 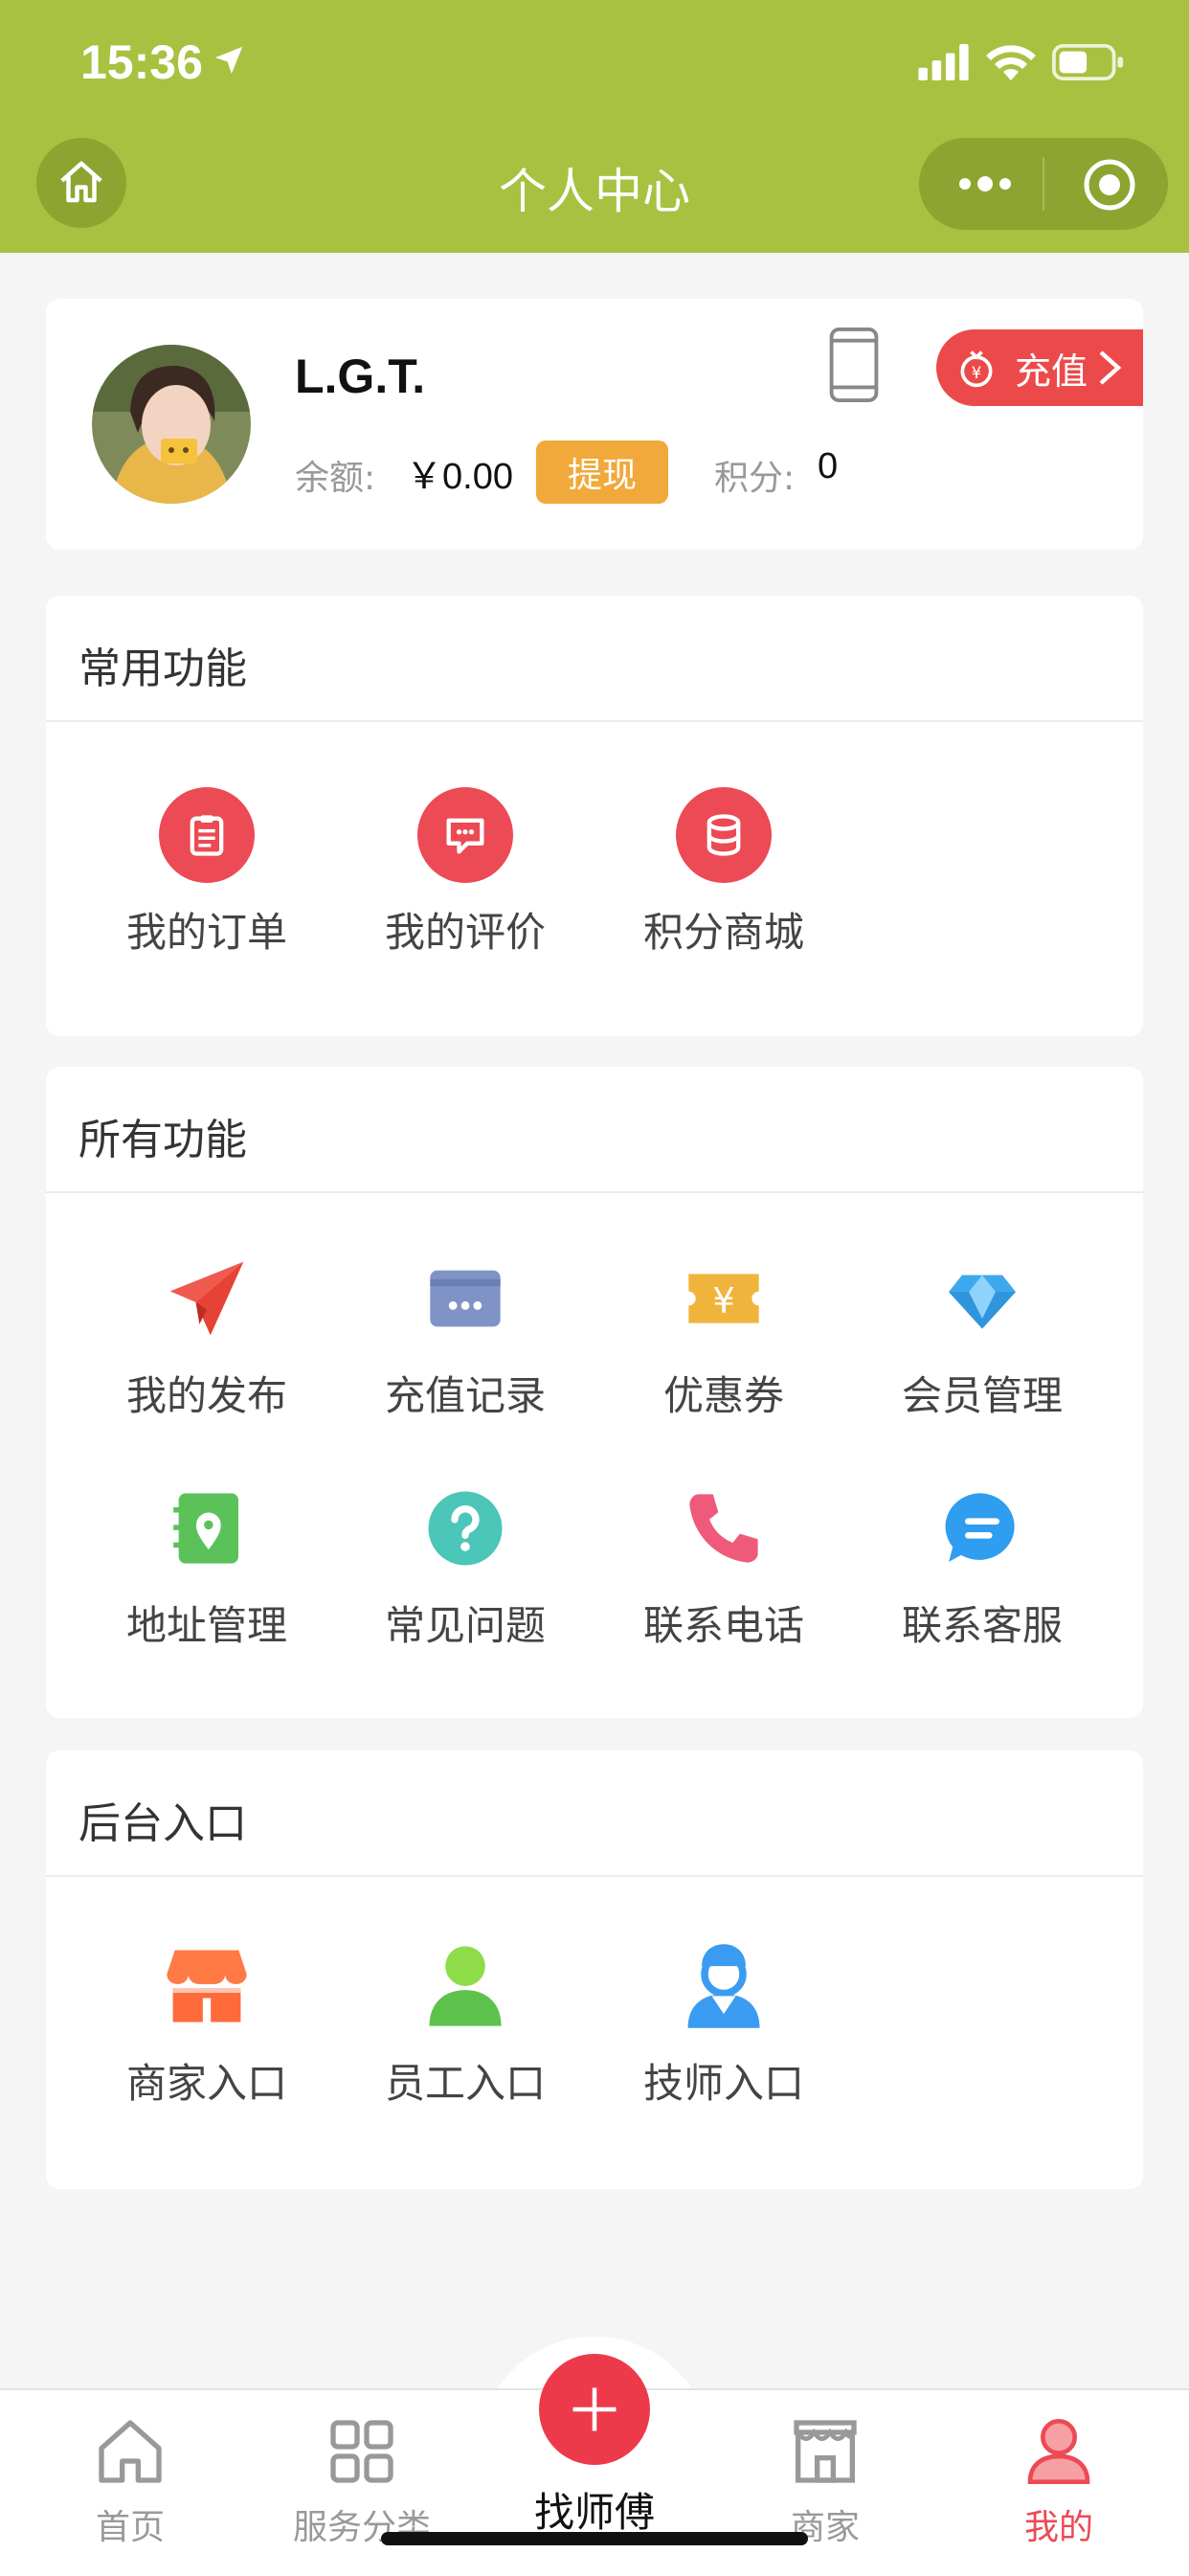 I want to click on phone-icon, so click(x=723, y=1528).